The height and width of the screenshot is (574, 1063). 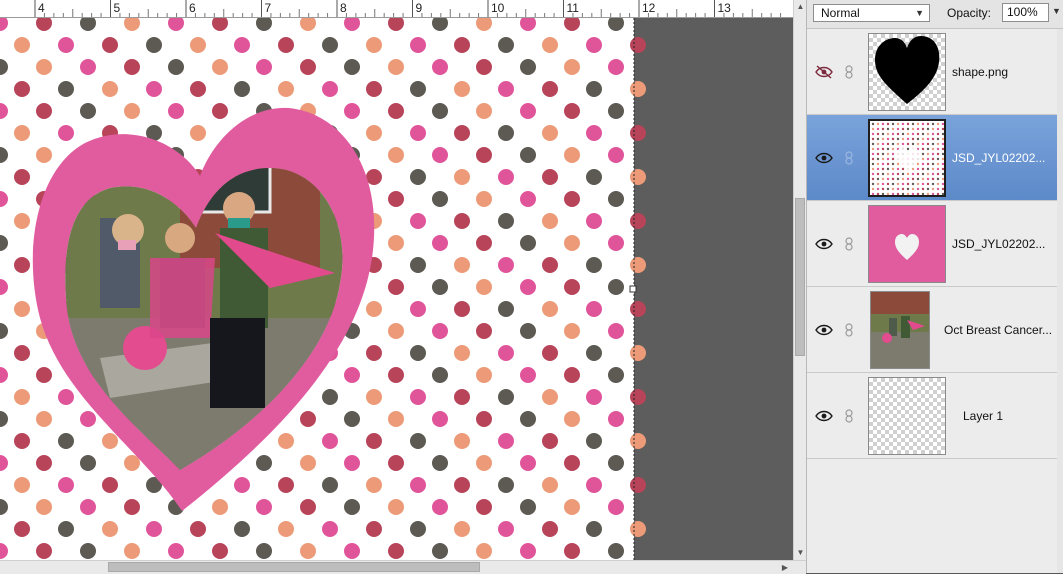 What do you see at coordinates (649, 8) in the screenshot?
I see `ruler-label: 12` at bounding box center [649, 8].